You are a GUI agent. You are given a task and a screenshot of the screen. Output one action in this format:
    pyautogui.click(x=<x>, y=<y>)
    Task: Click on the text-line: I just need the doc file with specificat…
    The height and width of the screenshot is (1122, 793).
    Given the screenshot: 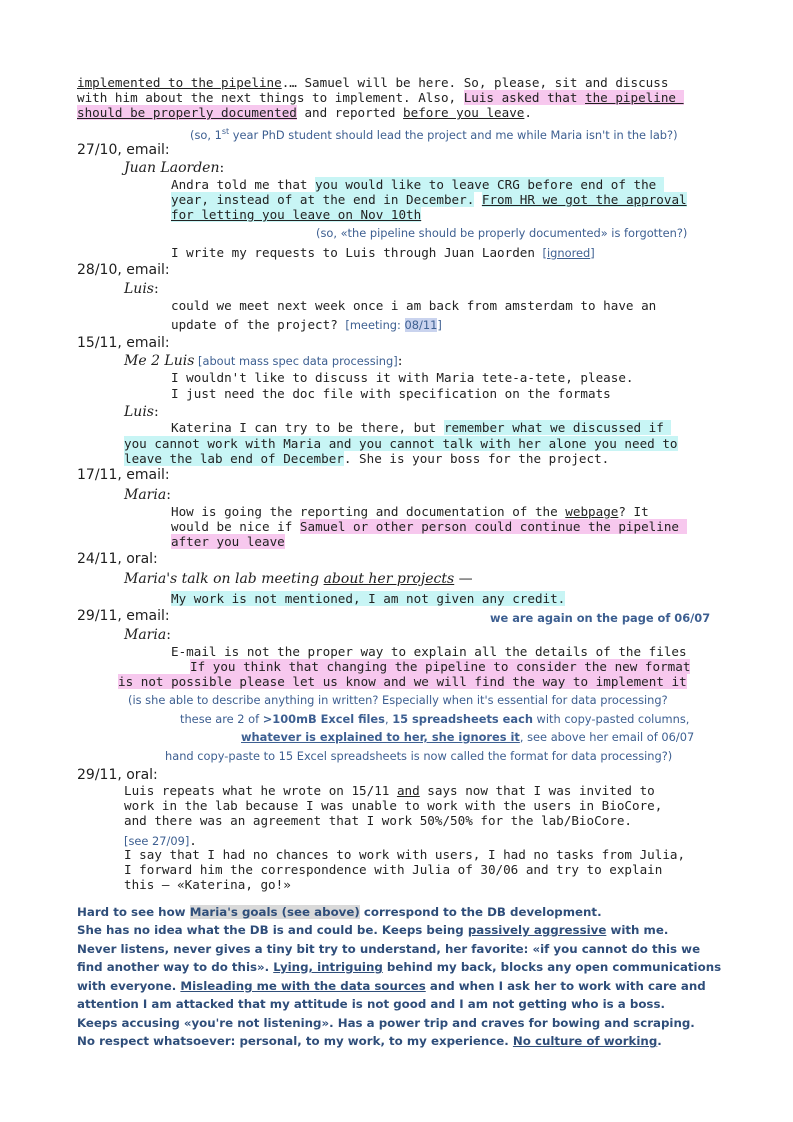 What is the action you would take?
    pyautogui.click(x=391, y=393)
    